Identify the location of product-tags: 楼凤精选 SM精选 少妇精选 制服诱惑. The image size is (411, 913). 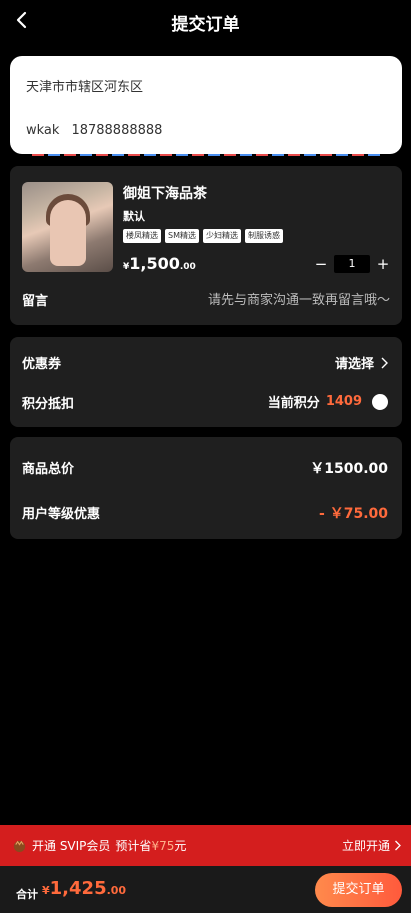
(203, 236).